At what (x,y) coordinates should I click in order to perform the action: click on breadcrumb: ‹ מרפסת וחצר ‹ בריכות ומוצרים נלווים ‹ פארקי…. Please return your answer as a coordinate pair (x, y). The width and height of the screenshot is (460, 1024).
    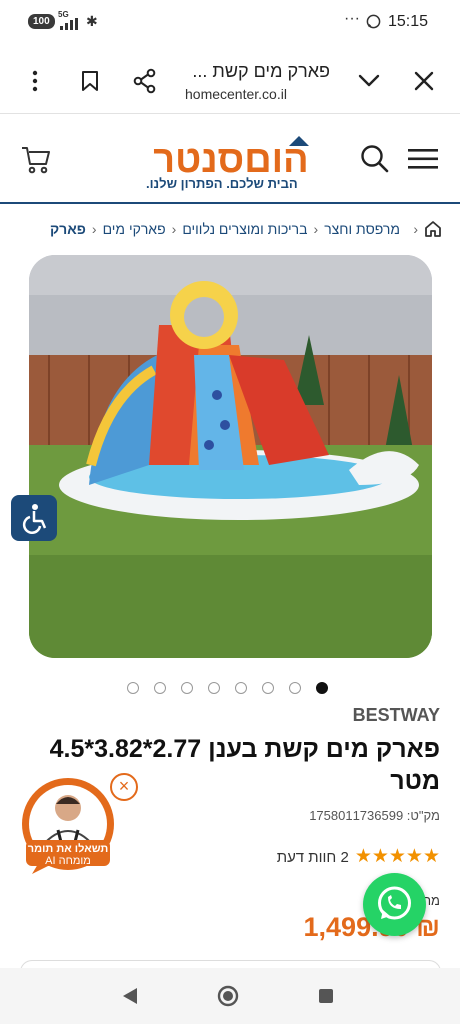
    Looking at the image, I should click on (230, 230).